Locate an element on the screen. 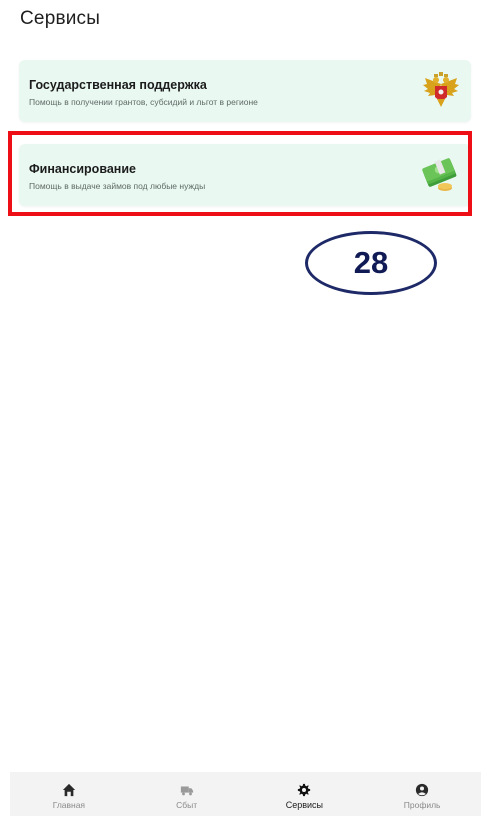  gear-icon is located at coordinates (304, 790).